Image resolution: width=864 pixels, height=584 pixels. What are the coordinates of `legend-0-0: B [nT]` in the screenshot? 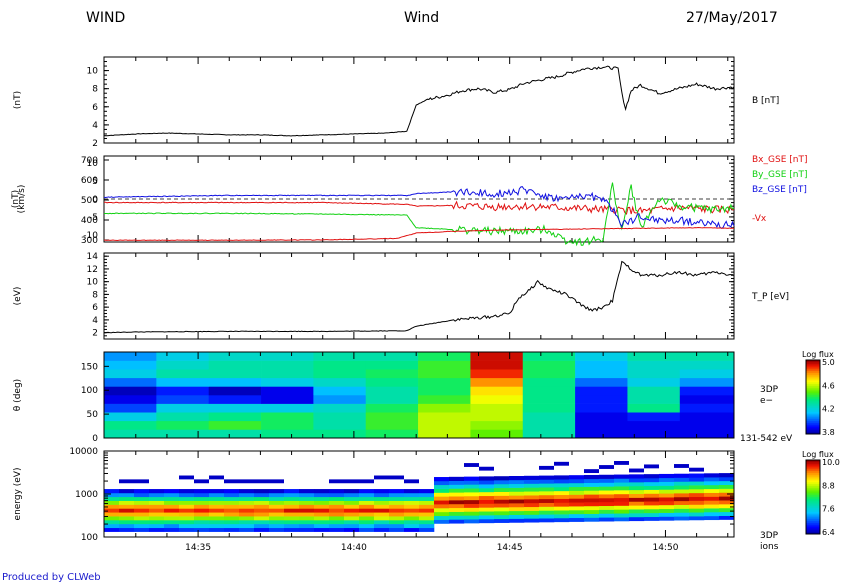 It's located at (765, 101).